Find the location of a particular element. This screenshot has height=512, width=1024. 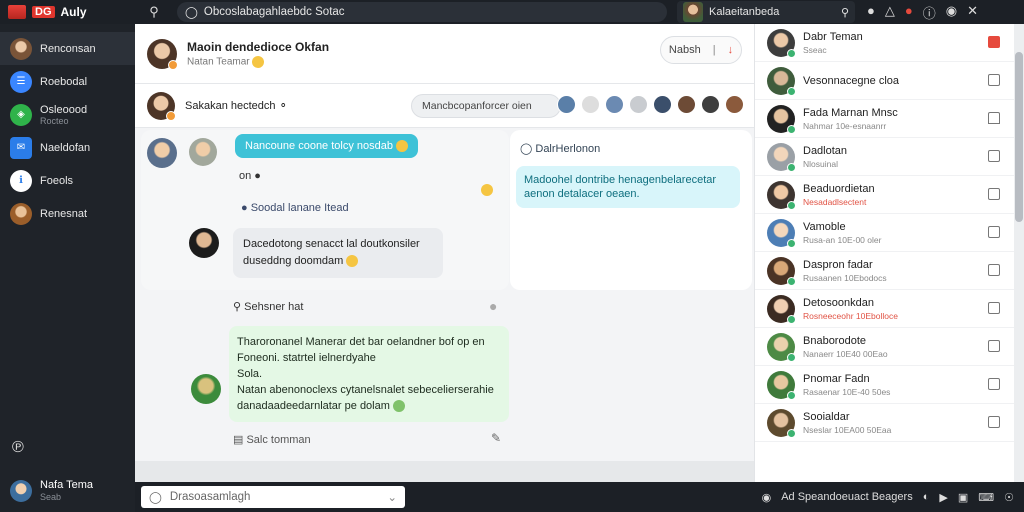

contact-name: Detosoonkdan is located at coordinates (838, 302).